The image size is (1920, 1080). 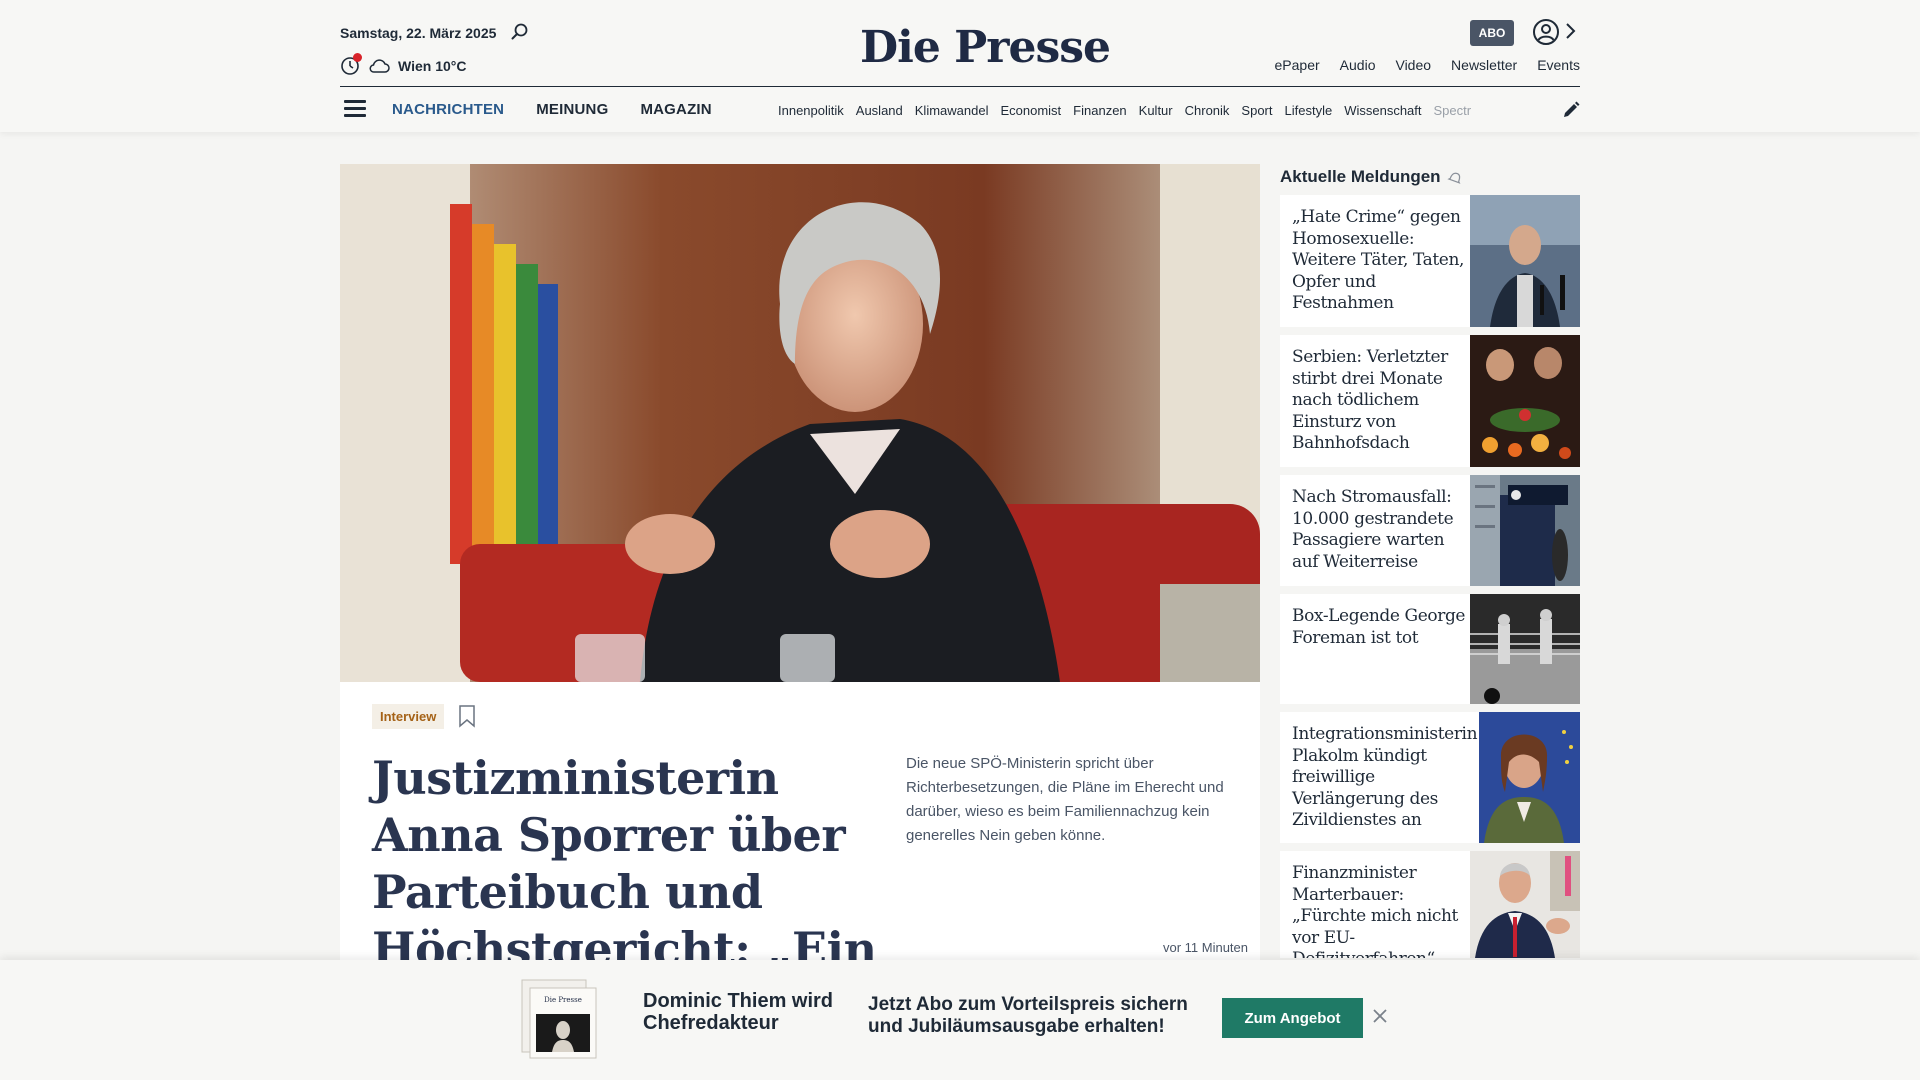 I want to click on nav-meinung: MEINUNG, so click(x=572, y=109).